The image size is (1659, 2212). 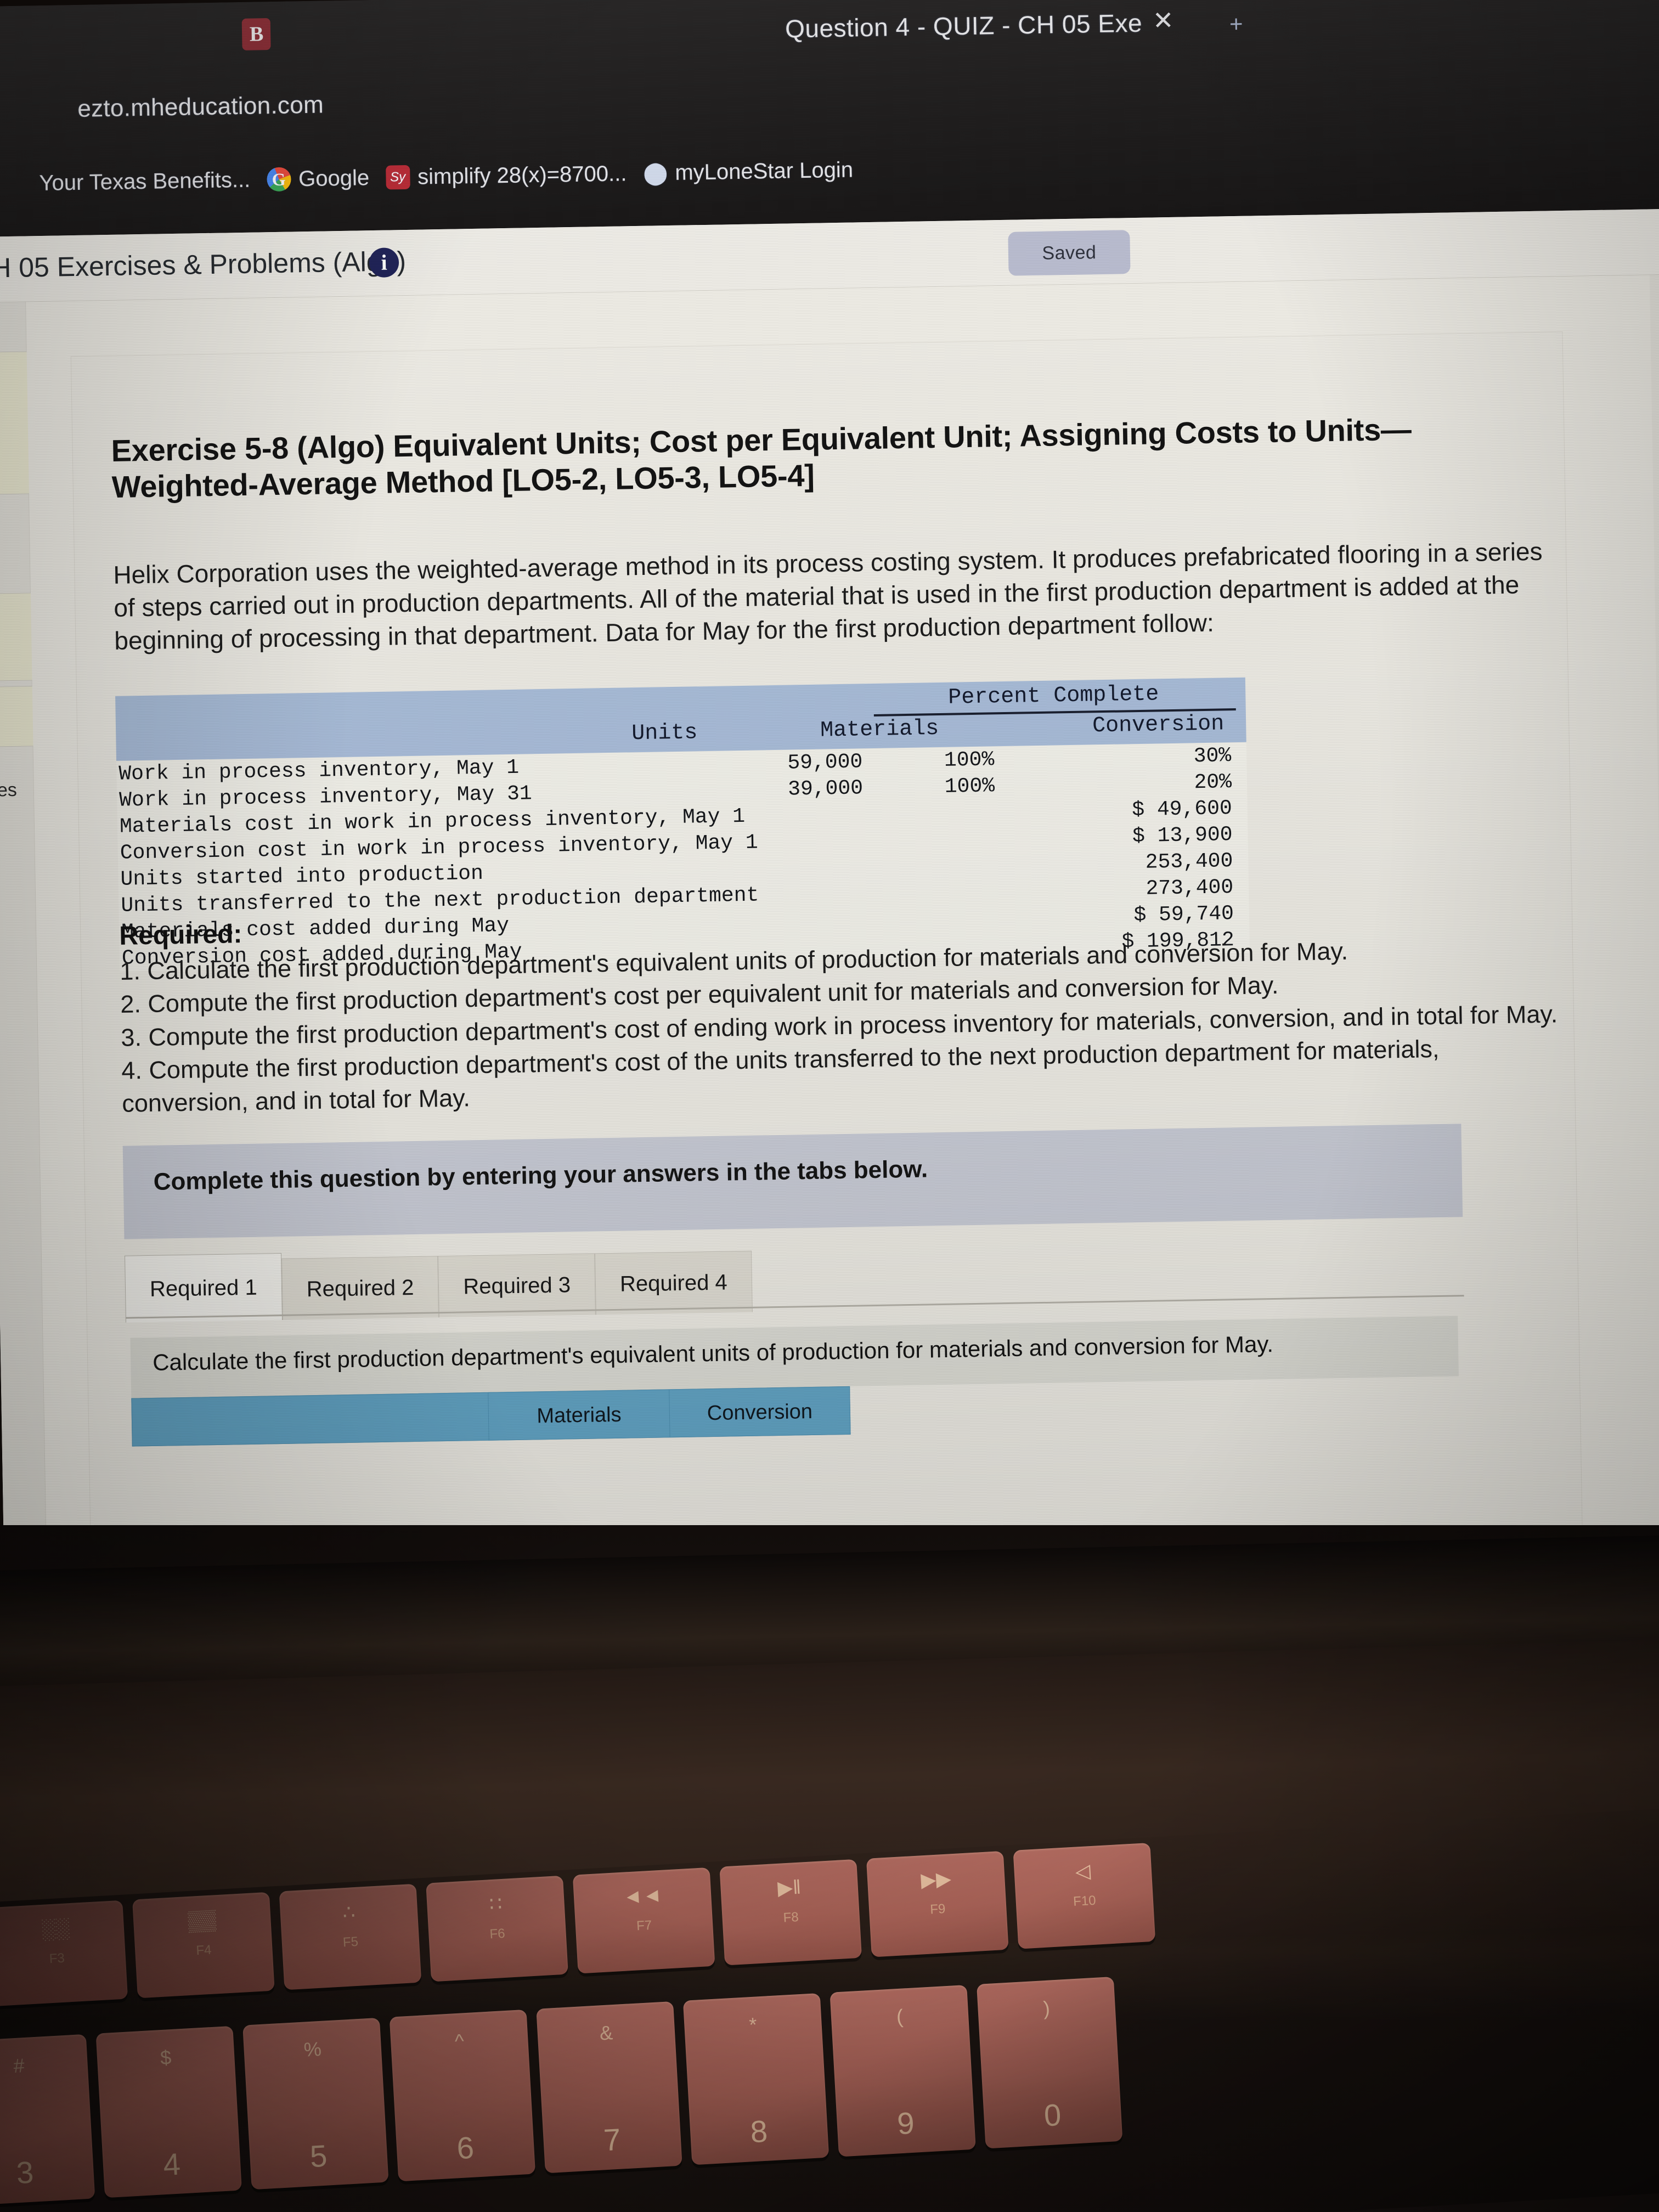 I want to click on key-label: 3, so click(x=25, y=2172).